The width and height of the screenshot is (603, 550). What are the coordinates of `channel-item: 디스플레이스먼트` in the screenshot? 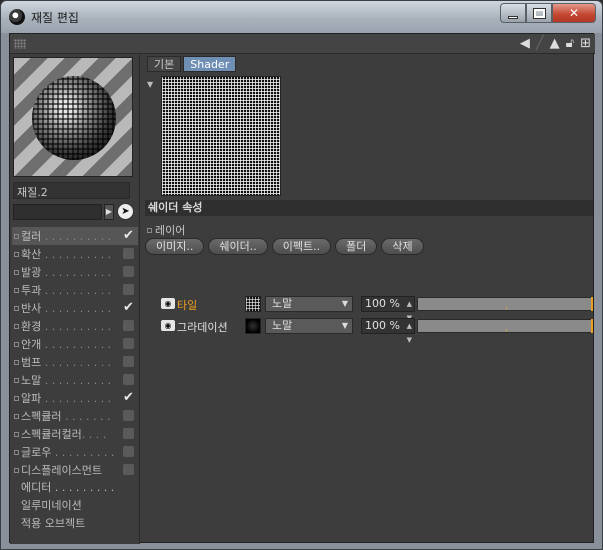 It's located at (75, 470).